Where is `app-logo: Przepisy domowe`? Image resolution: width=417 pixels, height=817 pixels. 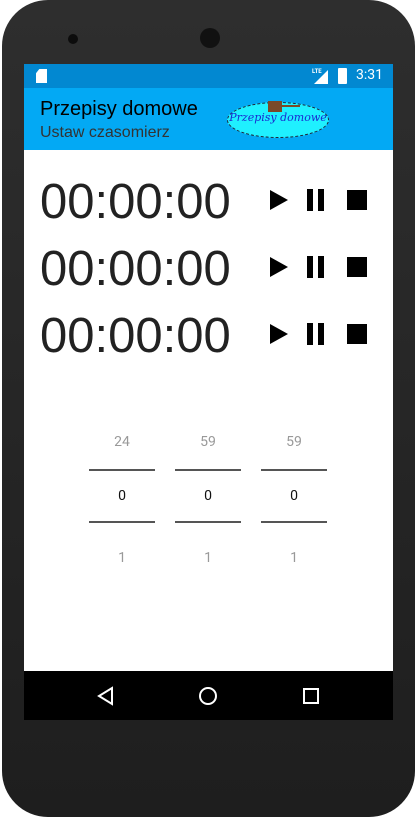 app-logo: Przepisy domowe is located at coordinates (278, 119).